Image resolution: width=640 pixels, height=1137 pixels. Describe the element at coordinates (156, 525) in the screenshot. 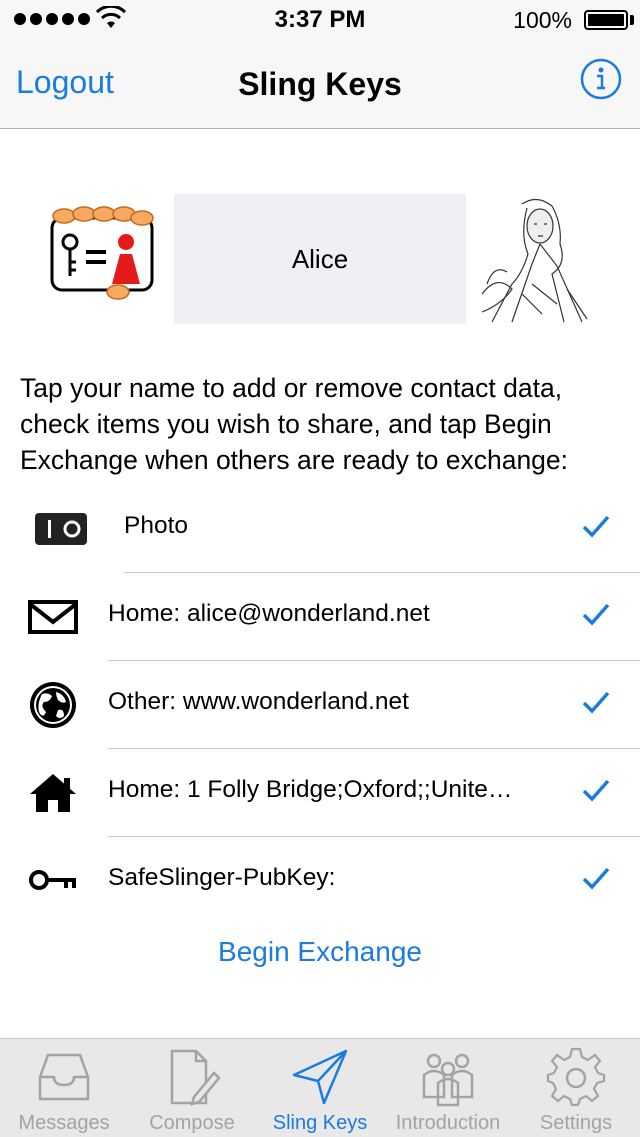

I see `item-label: Photo` at that location.